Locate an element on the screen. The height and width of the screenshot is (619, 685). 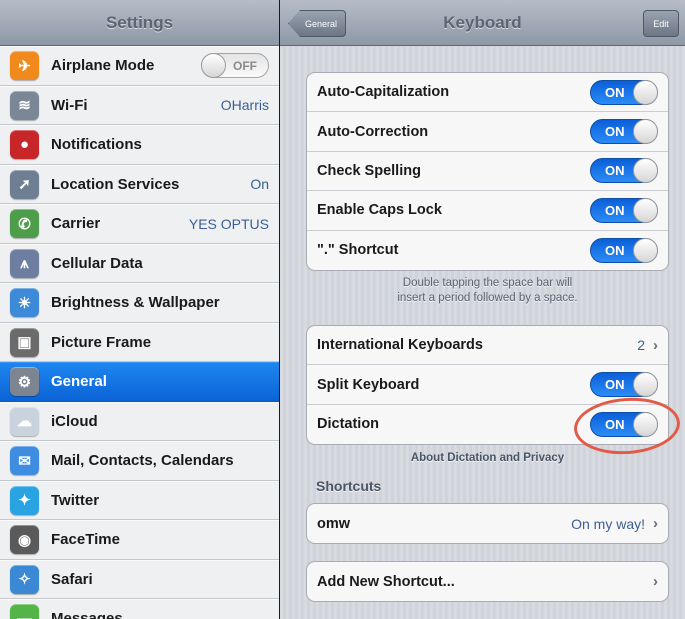
setting-label: Enable Caps Lock is located at coordinates (379, 210).